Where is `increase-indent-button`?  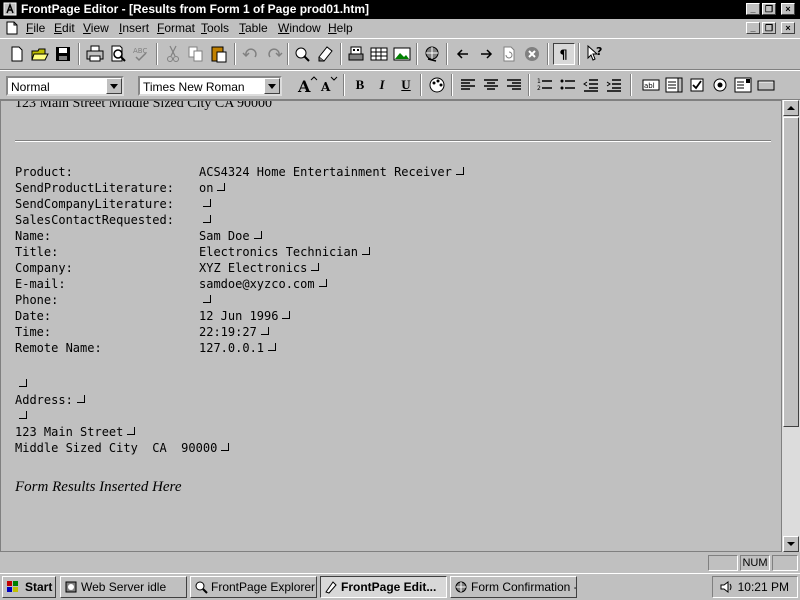
increase-indent-button is located at coordinates (614, 85).